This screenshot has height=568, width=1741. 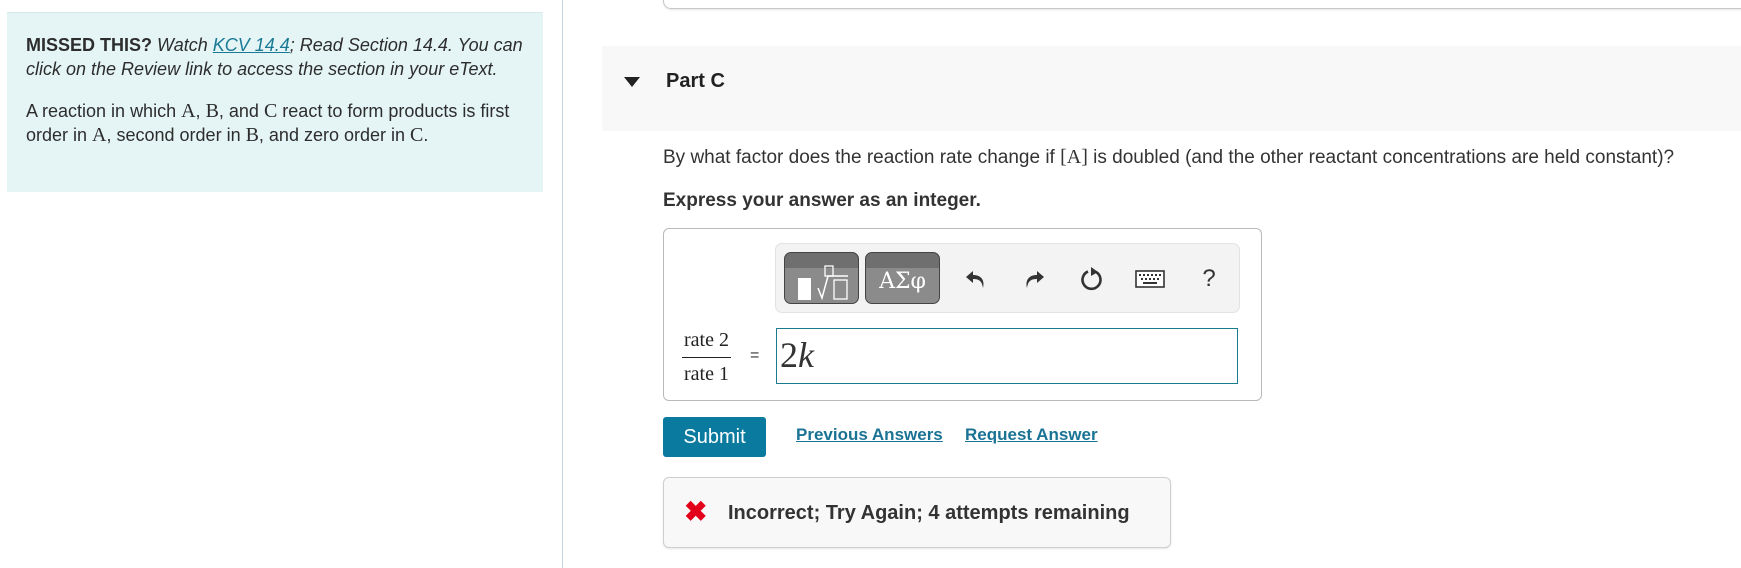 What do you see at coordinates (1007, 356) in the screenshot?
I see `answer-input: 2k` at bounding box center [1007, 356].